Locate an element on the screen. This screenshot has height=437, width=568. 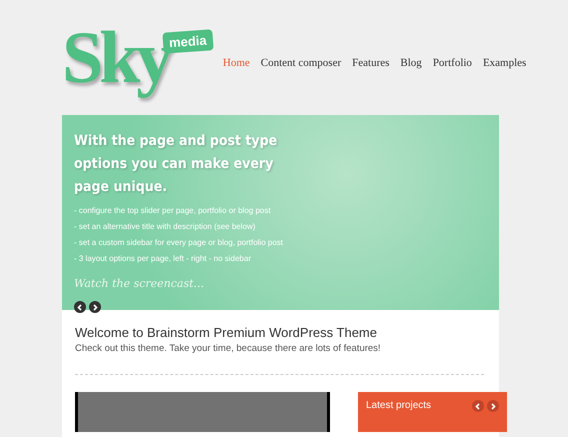
welcome-title: Welcome to Brainstorm Premium WordPress Theme is located at coordinates (226, 332).